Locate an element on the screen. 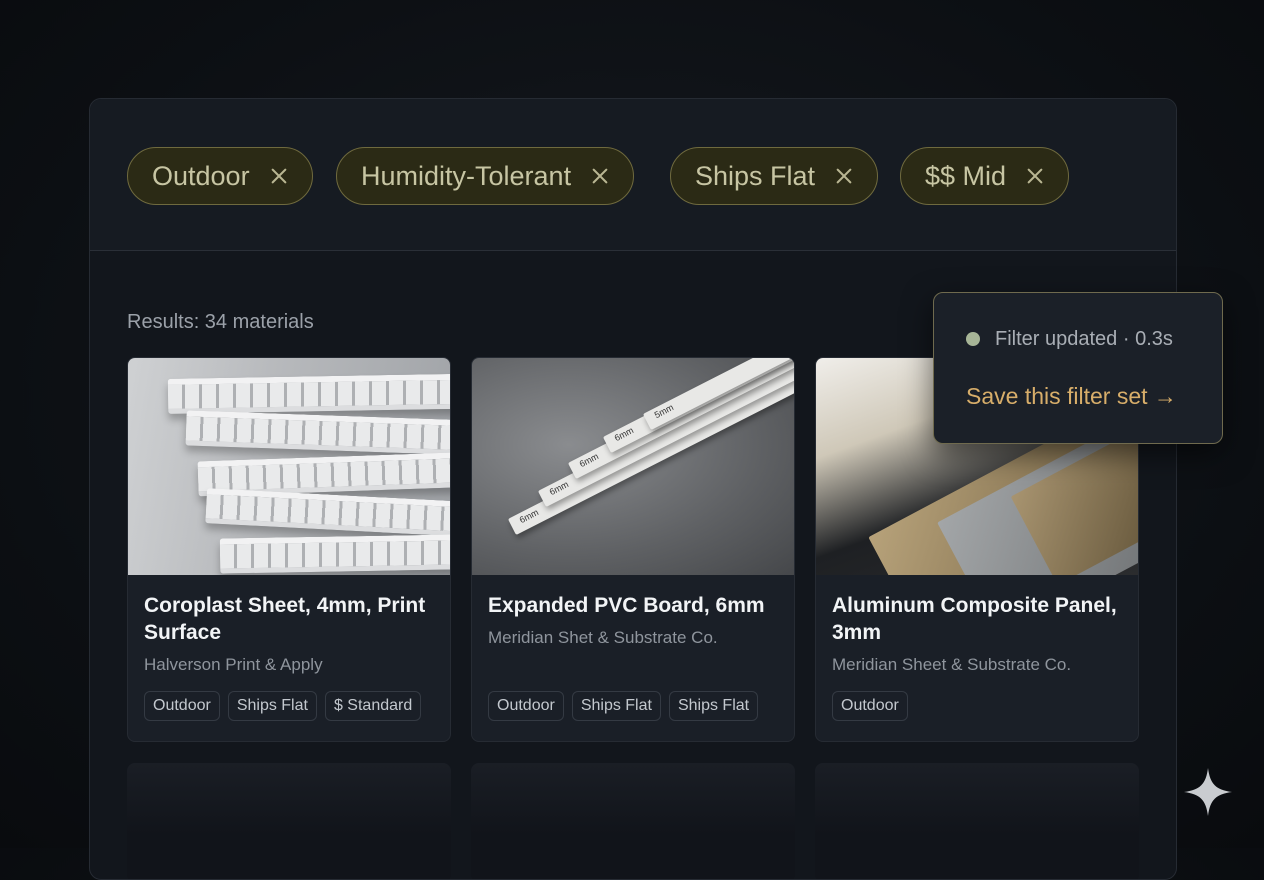  card-tags: Outdoor Ships Flat Ships Flat is located at coordinates (623, 706).